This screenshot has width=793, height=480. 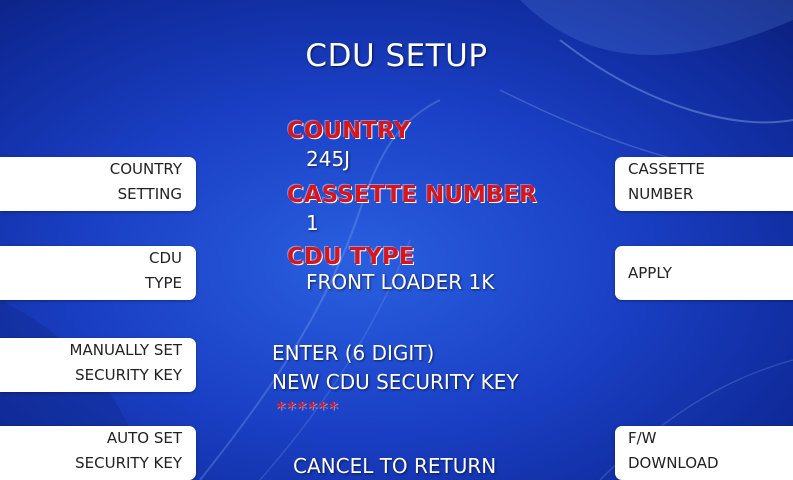 I want to click on country-setting-button: COUNTRY SETTING, so click(x=98, y=184).